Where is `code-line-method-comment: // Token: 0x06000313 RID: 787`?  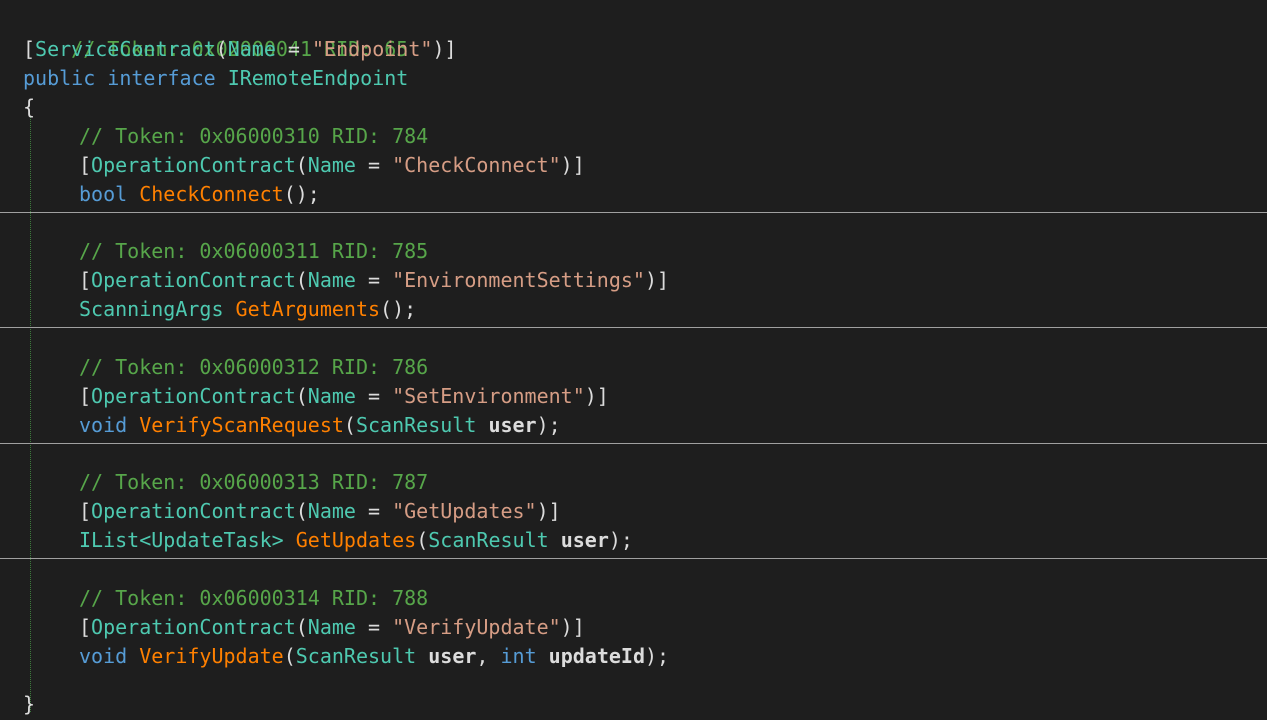 code-line-method-comment: // Token: 0x06000313 RID: 787 is located at coordinates (214, 482).